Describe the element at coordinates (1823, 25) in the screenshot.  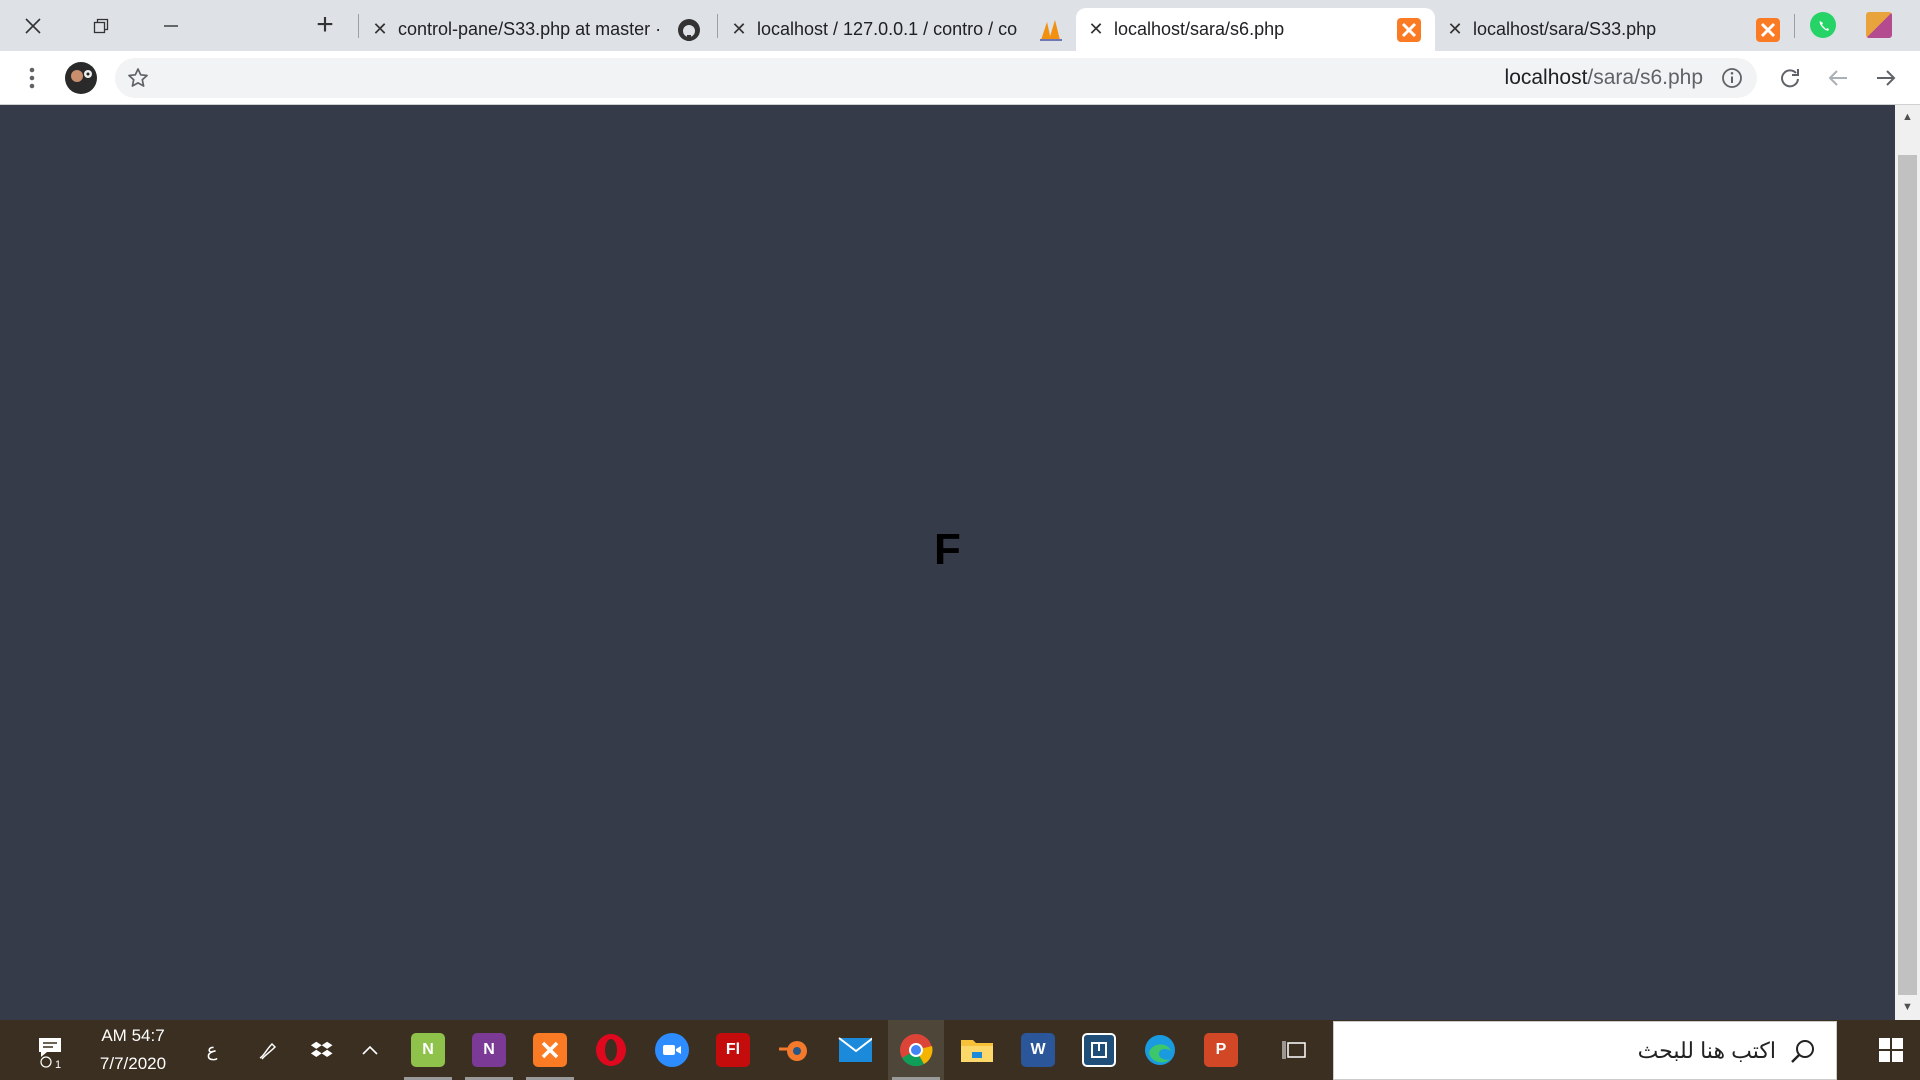
I see `whatsapp-icon` at that location.